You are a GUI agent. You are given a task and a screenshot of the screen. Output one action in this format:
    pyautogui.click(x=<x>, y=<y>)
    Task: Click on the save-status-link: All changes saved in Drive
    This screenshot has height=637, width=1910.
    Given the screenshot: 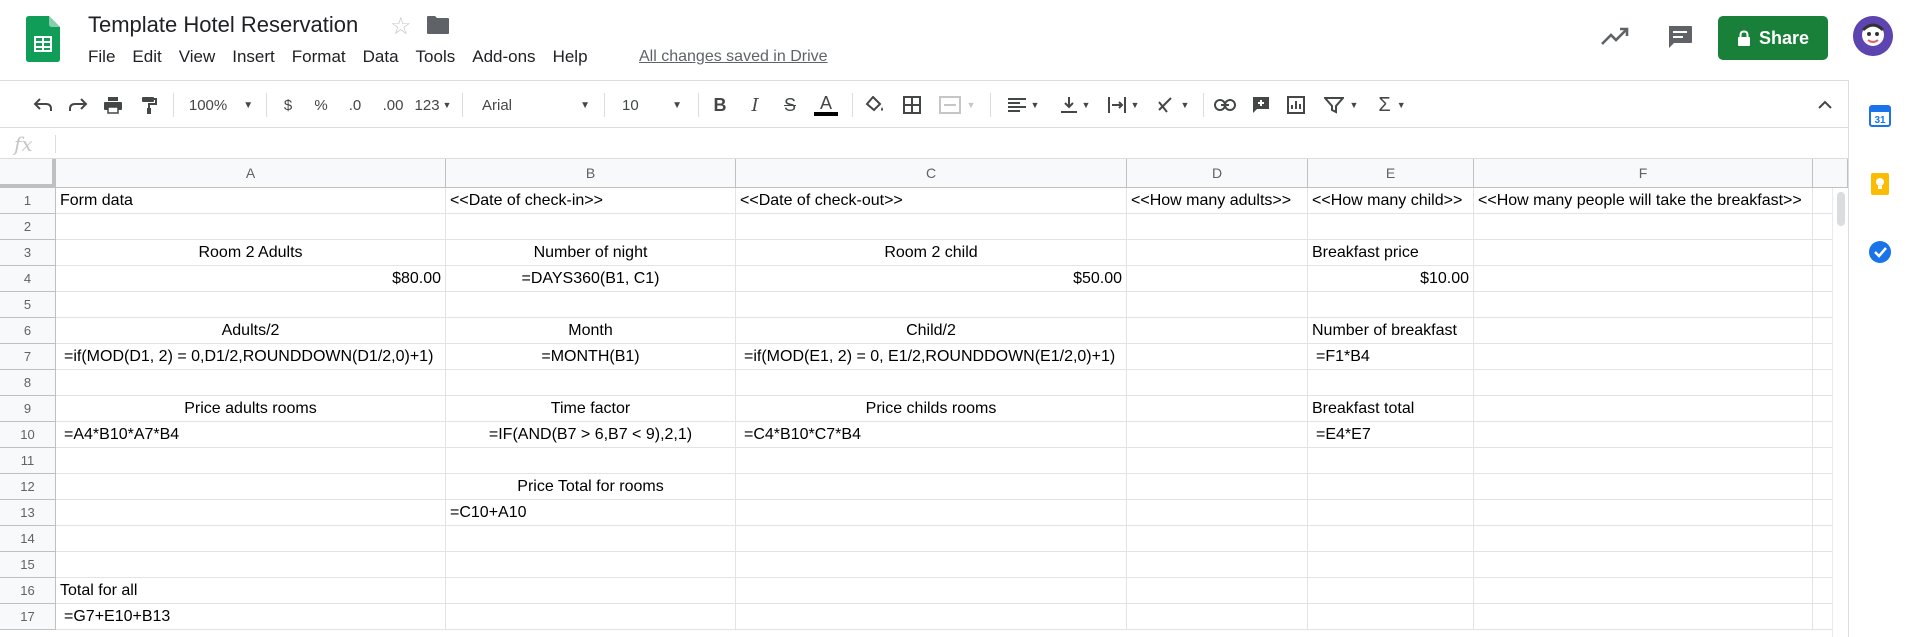 What is the action you would take?
    pyautogui.click(x=733, y=57)
    